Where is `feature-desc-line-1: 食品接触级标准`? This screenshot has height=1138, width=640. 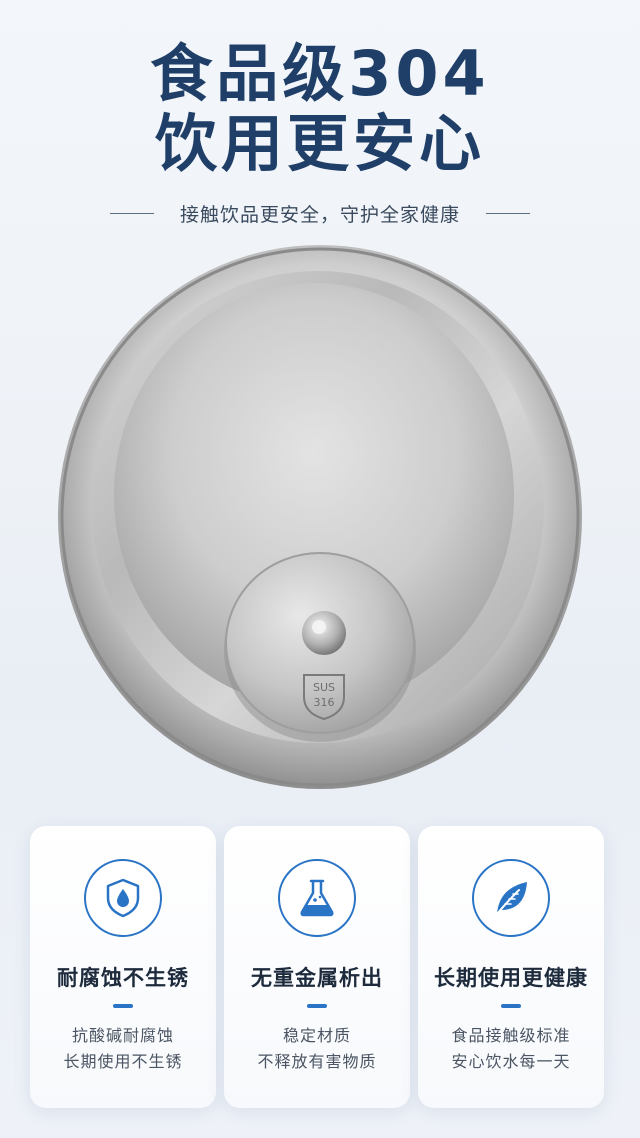 feature-desc-line-1: 食品接触级标准 is located at coordinates (511, 1035).